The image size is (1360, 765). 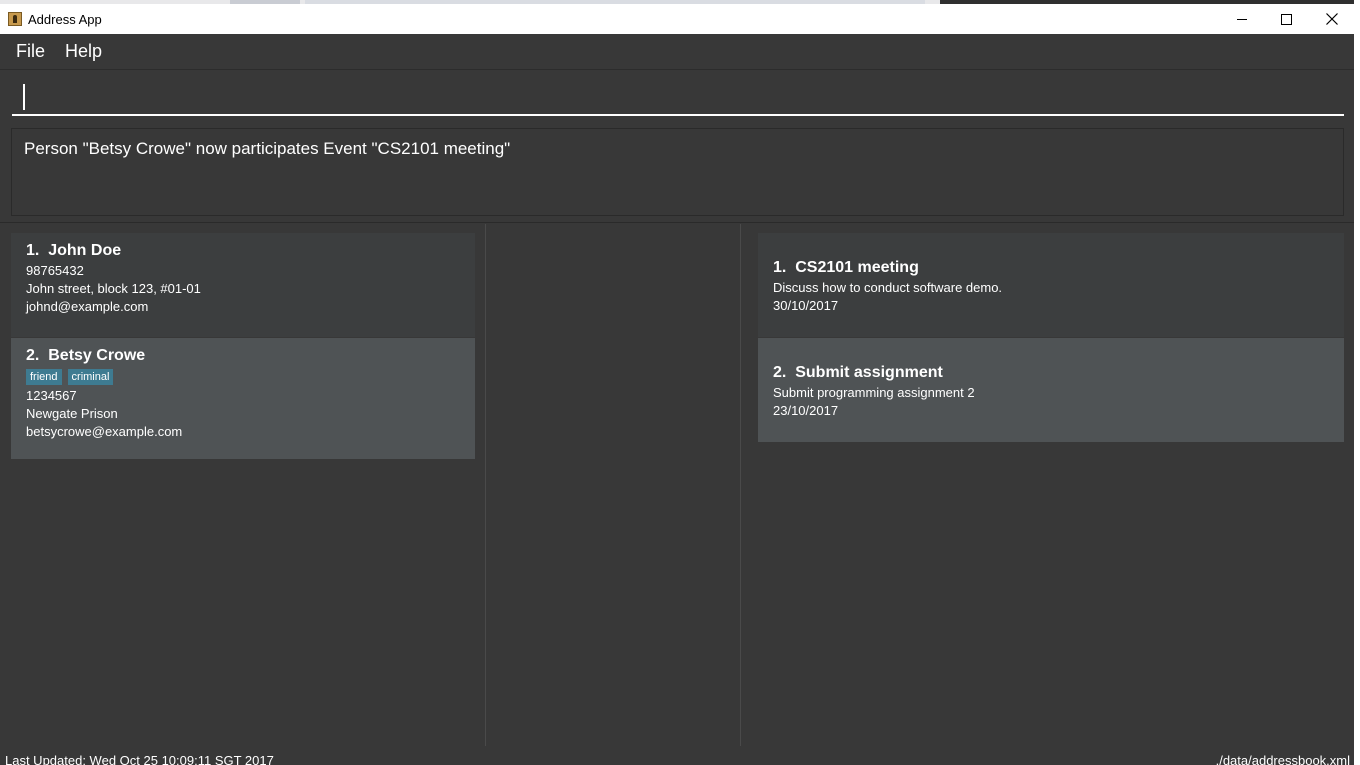 What do you see at coordinates (888, 287) in the screenshot?
I see `event-description: Discuss how to conduct software demo.` at bounding box center [888, 287].